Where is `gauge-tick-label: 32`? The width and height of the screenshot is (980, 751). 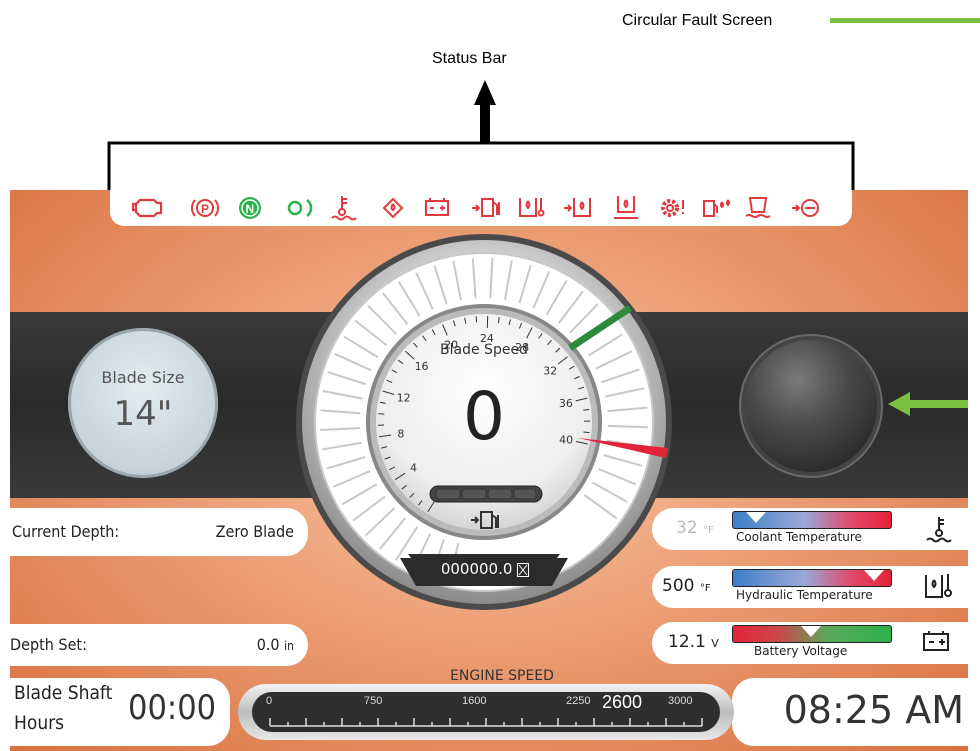 gauge-tick-label: 32 is located at coordinates (550, 370).